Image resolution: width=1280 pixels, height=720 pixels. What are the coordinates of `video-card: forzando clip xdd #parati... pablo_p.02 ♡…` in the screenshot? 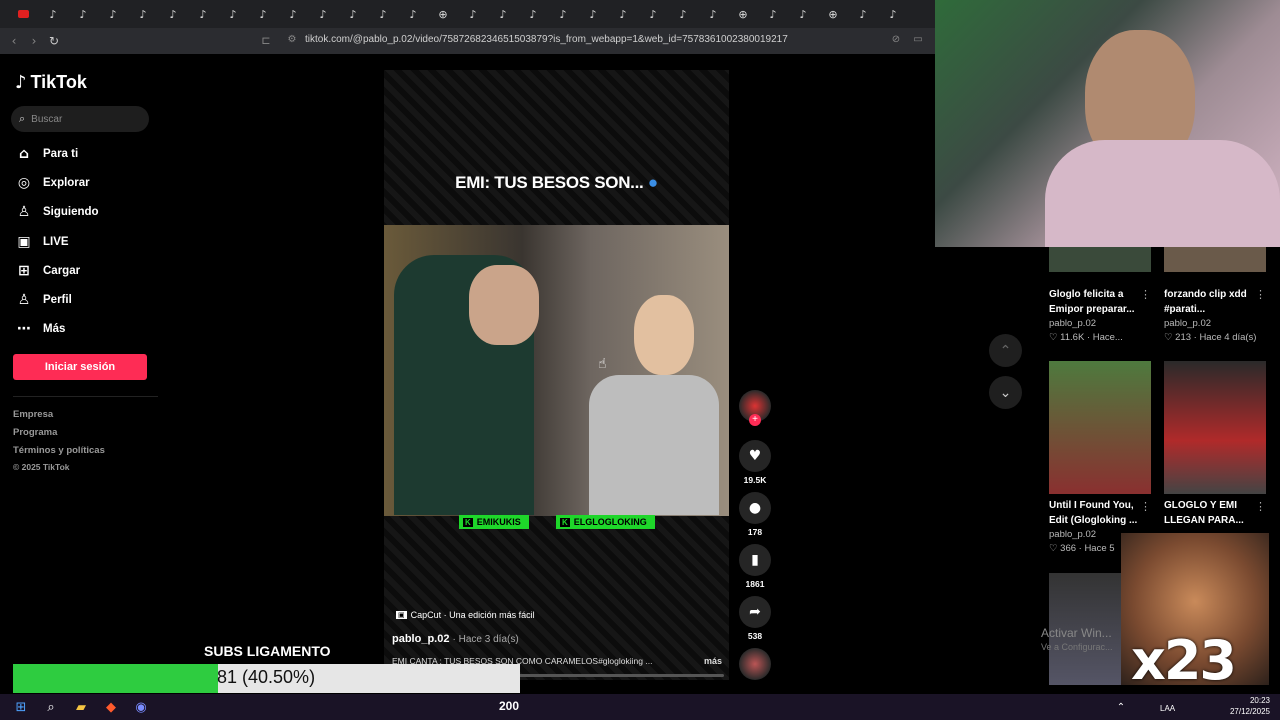 It's located at (1215, 291).